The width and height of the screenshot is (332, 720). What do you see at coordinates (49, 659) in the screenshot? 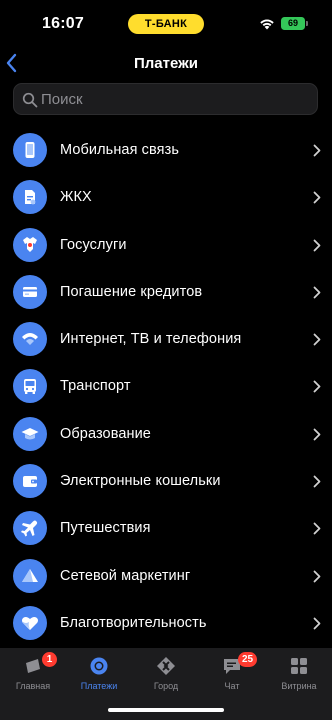
I see `notification-badge: 1` at bounding box center [49, 659].